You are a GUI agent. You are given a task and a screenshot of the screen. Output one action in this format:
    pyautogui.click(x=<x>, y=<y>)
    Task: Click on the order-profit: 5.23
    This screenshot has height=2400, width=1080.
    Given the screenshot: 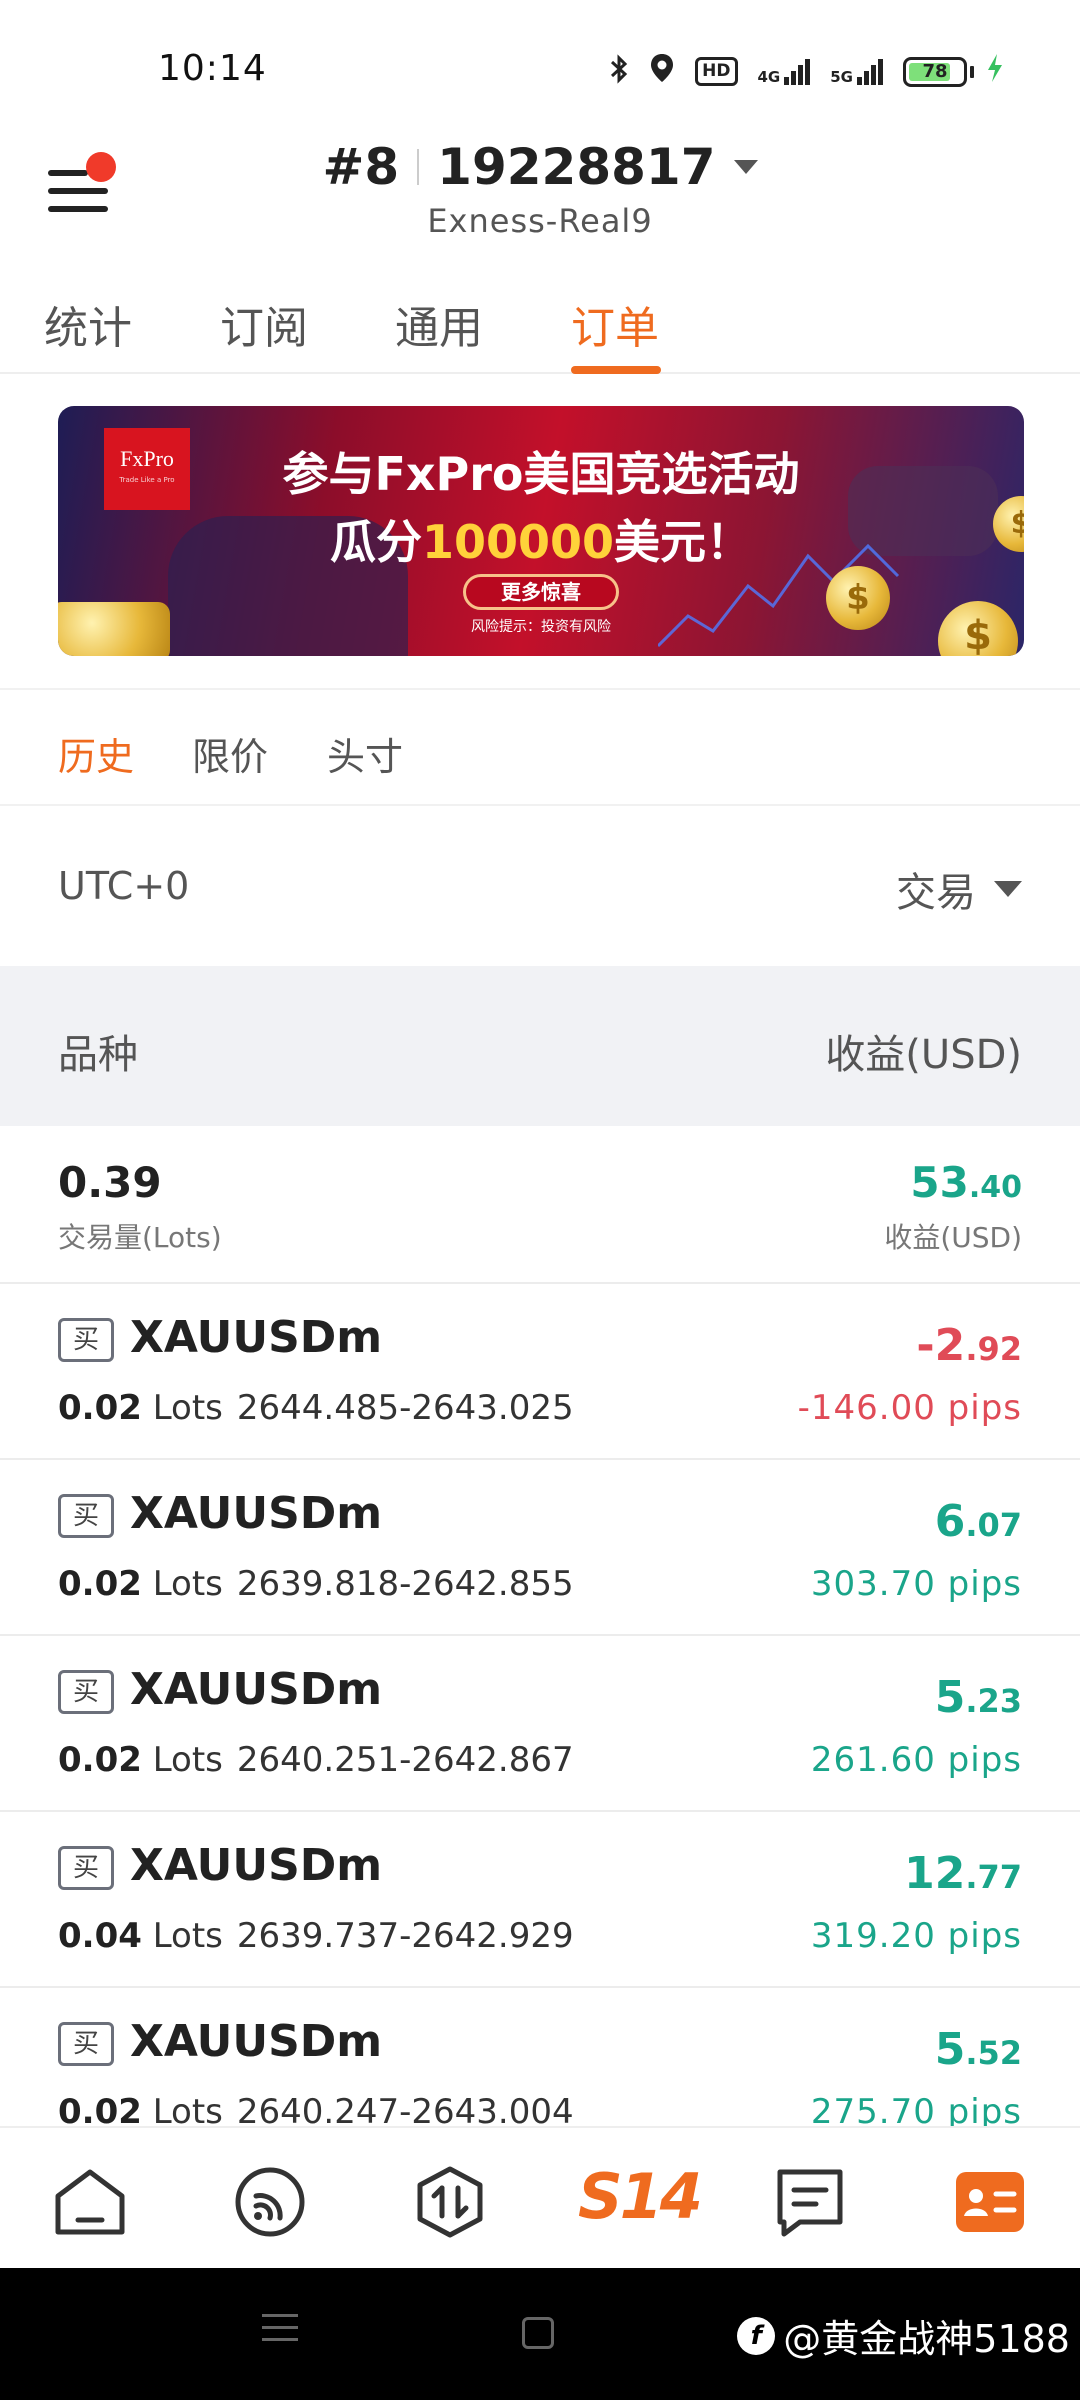 What is the action you would take?
    pyautogui.click(x=978, y=1697)
    